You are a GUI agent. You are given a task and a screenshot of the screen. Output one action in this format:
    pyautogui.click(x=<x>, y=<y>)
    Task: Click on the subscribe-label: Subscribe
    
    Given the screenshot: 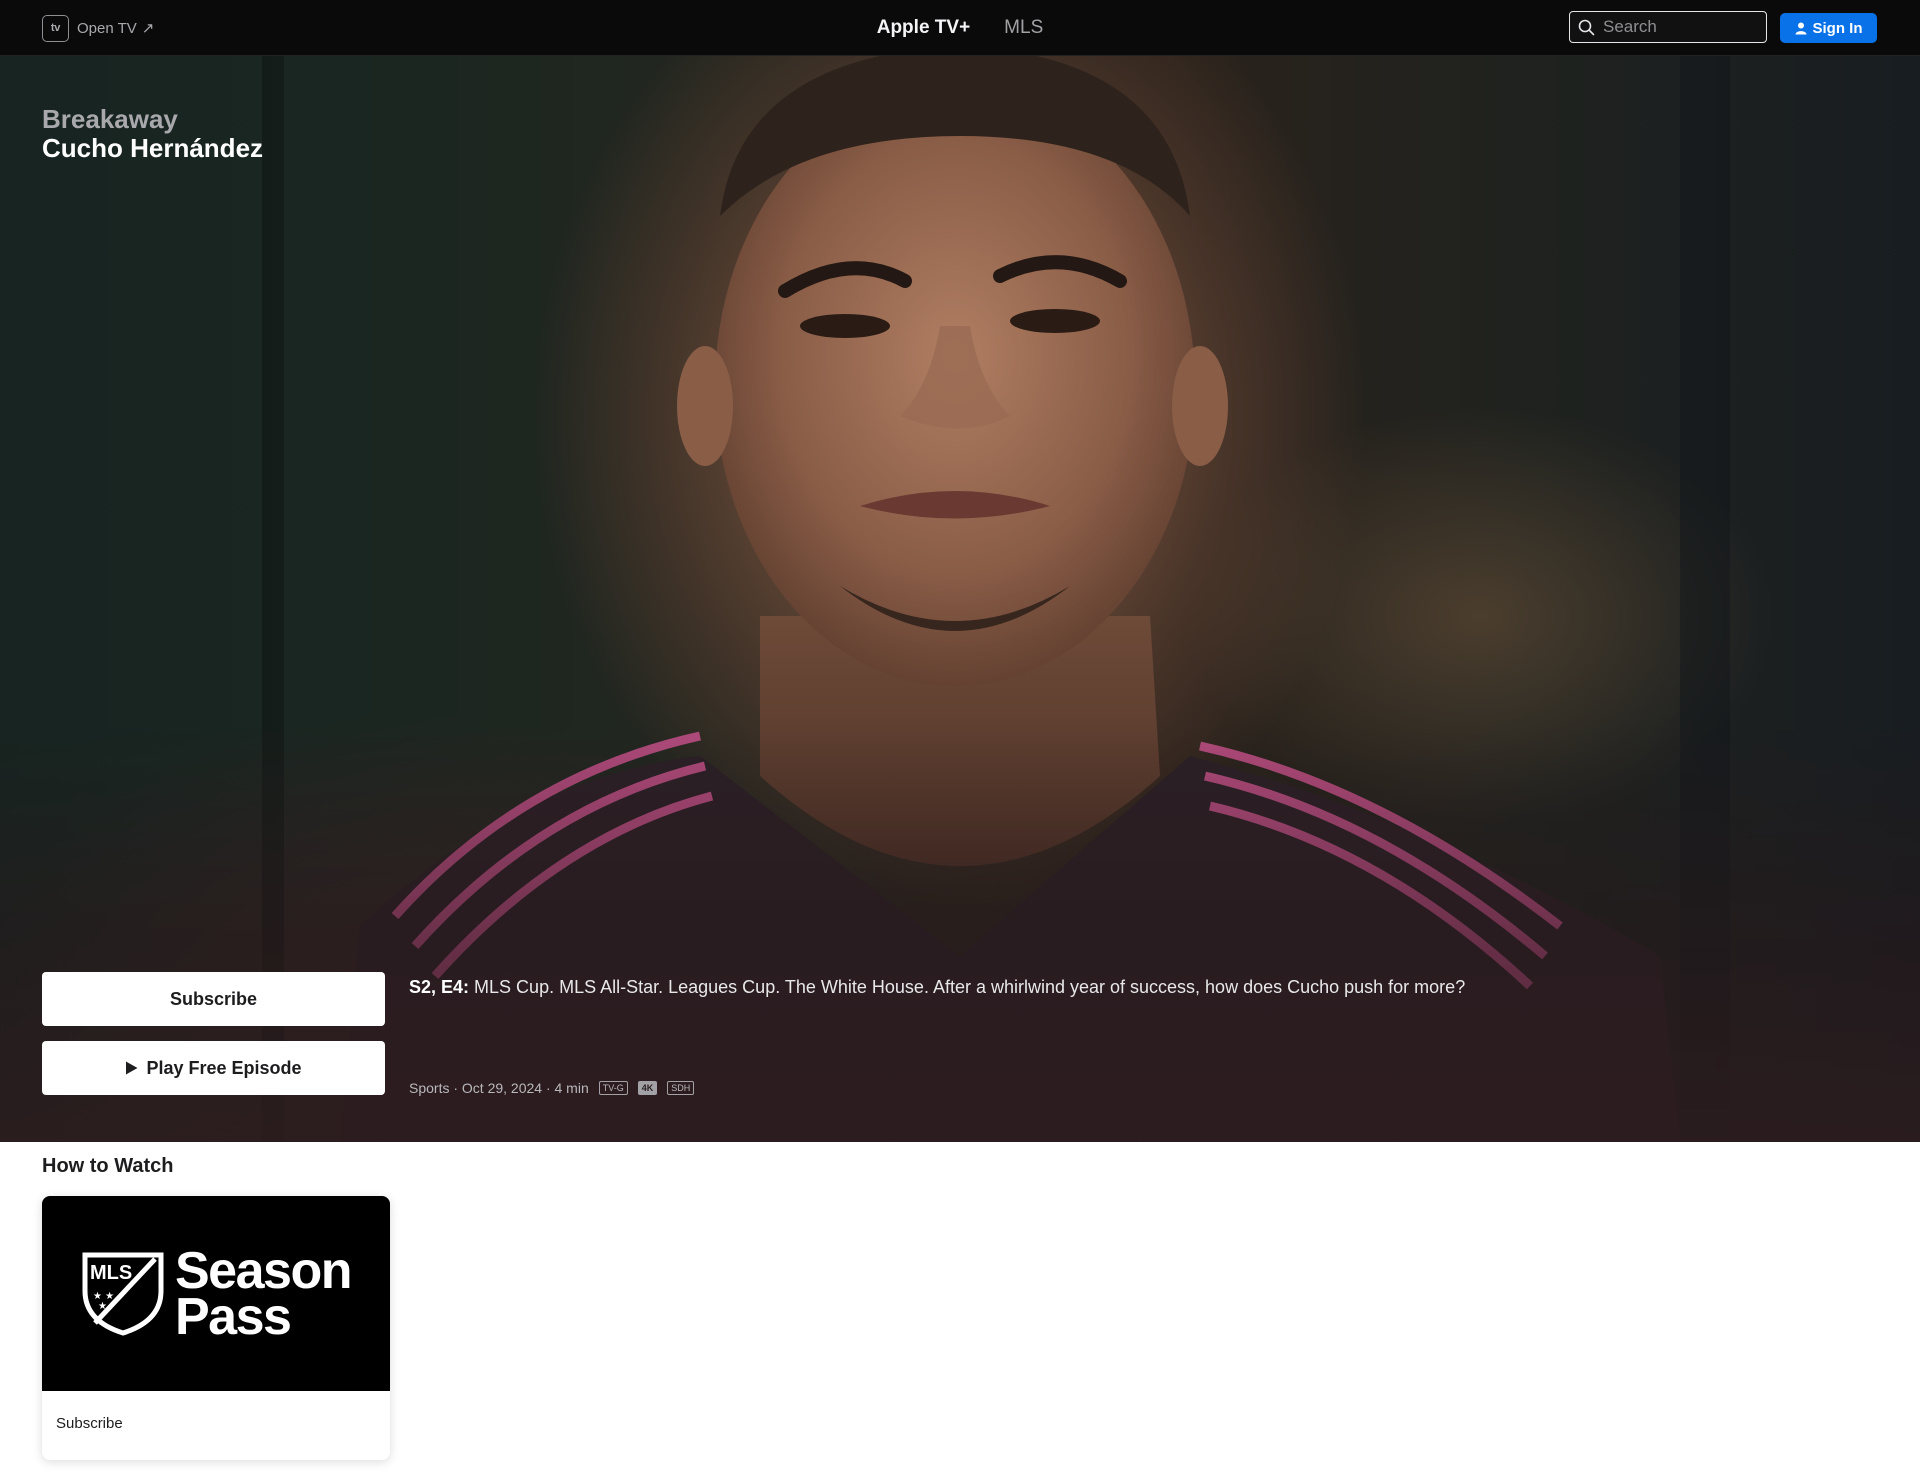 What is the action you would take?
    pyautogui.click(x=213, y=998)
    